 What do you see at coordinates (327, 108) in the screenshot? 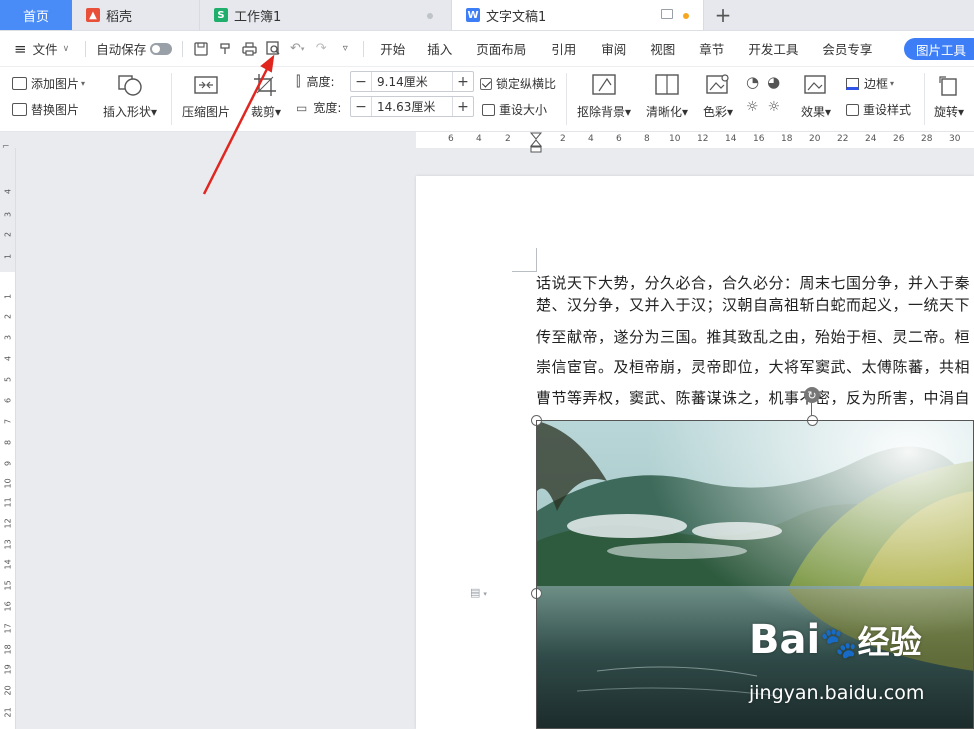
I see `width-label: 宽度:` at bounding box center [327, 108].